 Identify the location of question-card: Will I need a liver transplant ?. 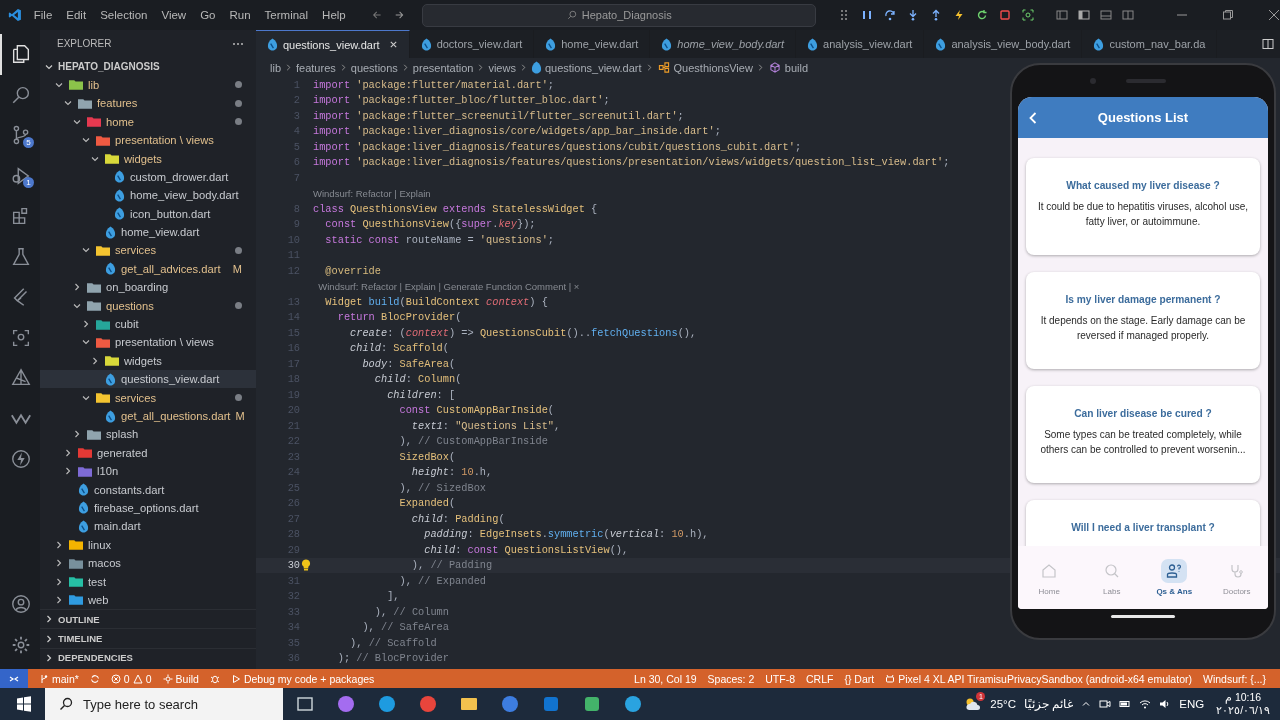
(1143, 523).